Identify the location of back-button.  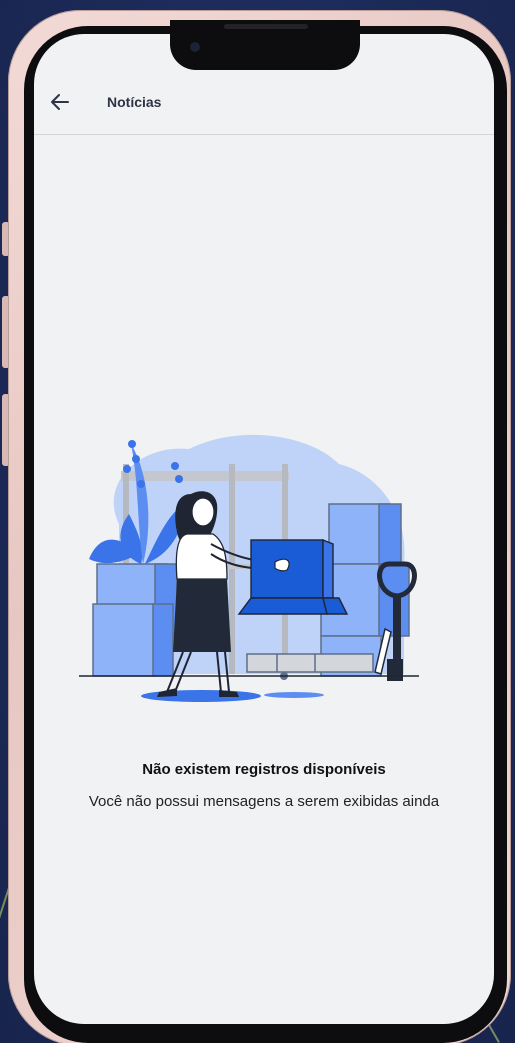
(60, 102).